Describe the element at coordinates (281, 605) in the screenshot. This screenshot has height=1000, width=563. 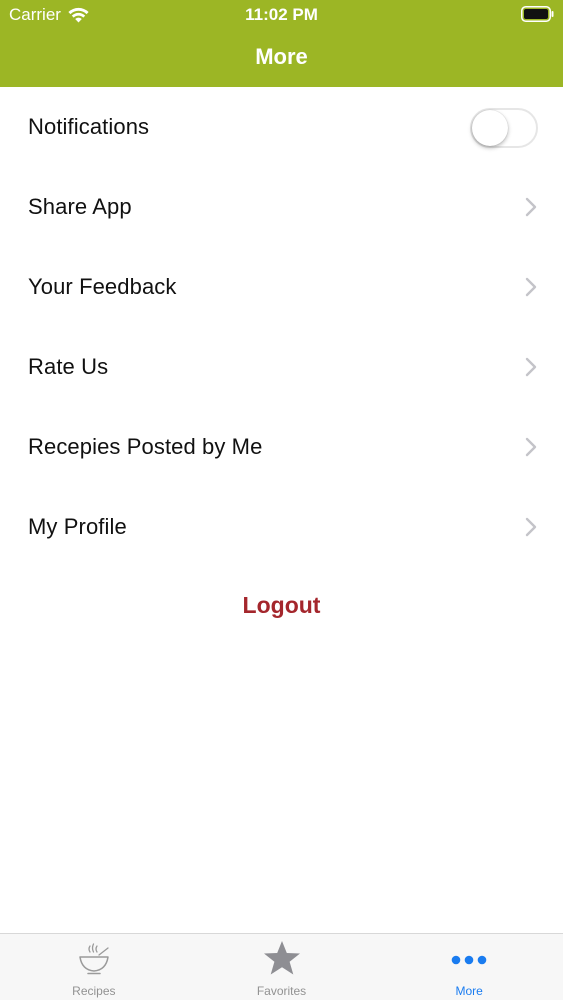
I see `logout-button: Logout` at that location.